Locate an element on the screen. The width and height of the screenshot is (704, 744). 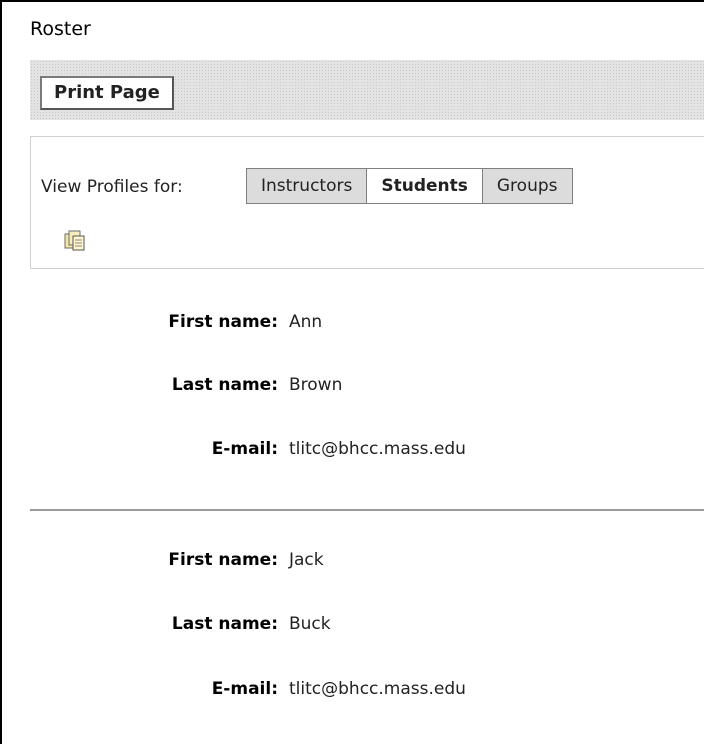
copy-icon is located at coordinates (75, 241).